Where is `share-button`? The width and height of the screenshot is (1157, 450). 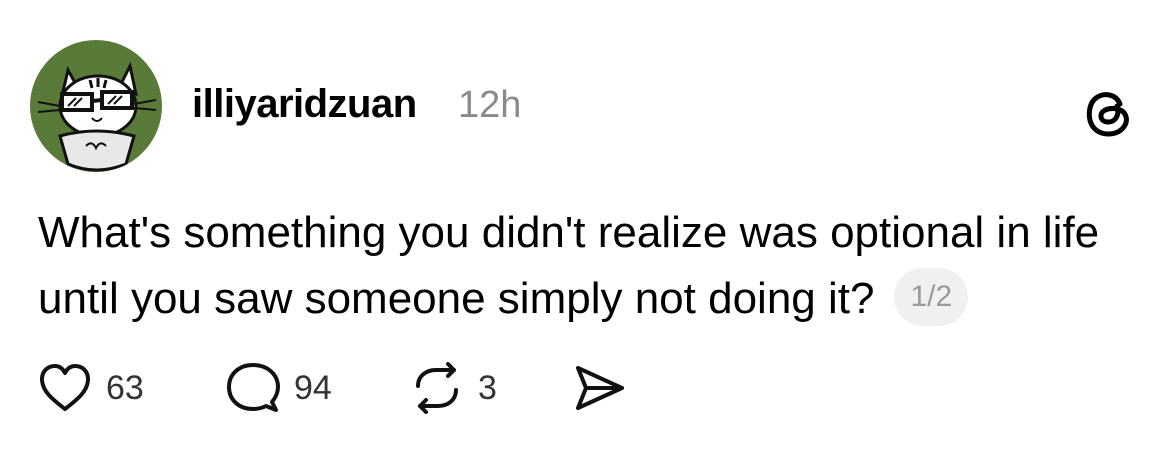
share-button is located at coordinates (600, 388).